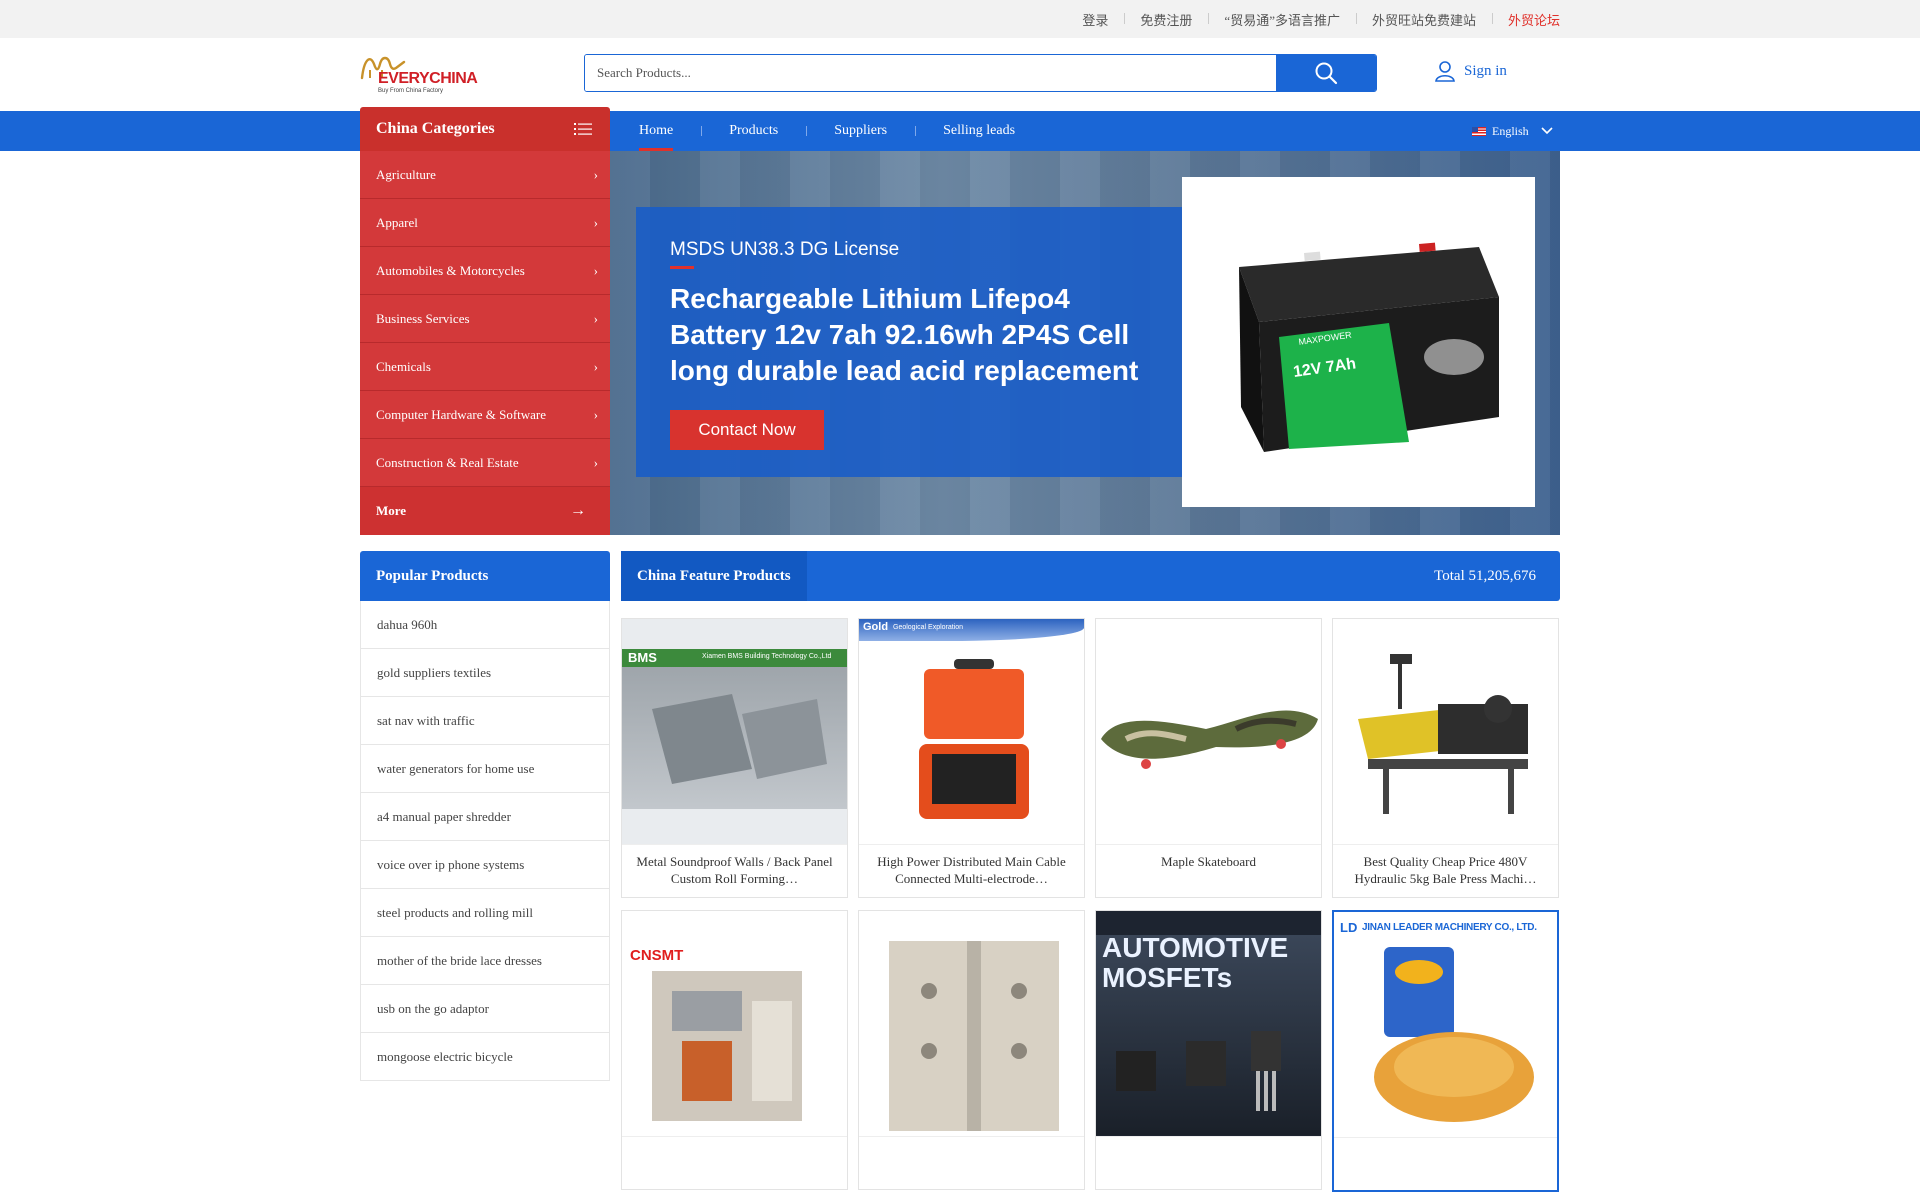  I want to click on category-label: Construction & Real Estate, so click(447, 462).